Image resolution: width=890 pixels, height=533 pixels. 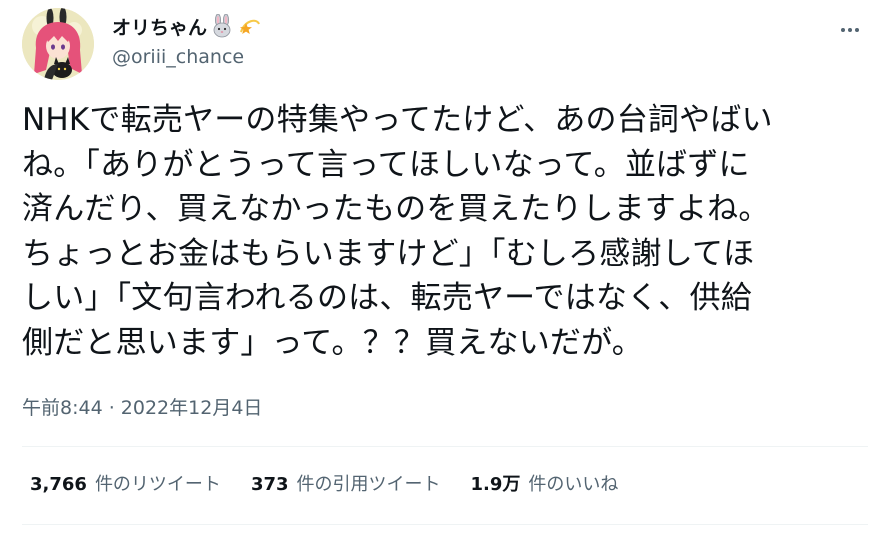 What do you see at coordinates (386, 164) in the screenshot?
I see `tweet-text-line: ね。「ありがとうって言ってほしいなって。並ばずに` at bounding box center [386, 164].